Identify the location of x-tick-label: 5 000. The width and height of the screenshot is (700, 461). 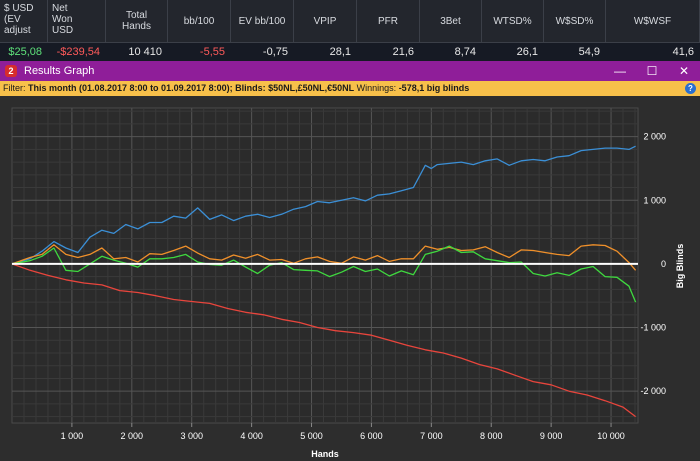
(311, 436).